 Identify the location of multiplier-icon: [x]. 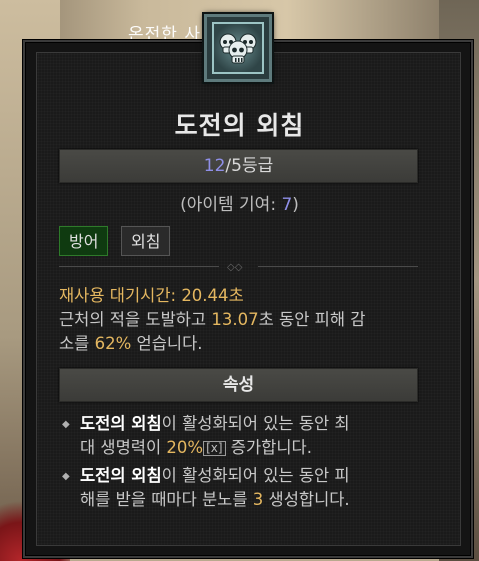
(214, 448).